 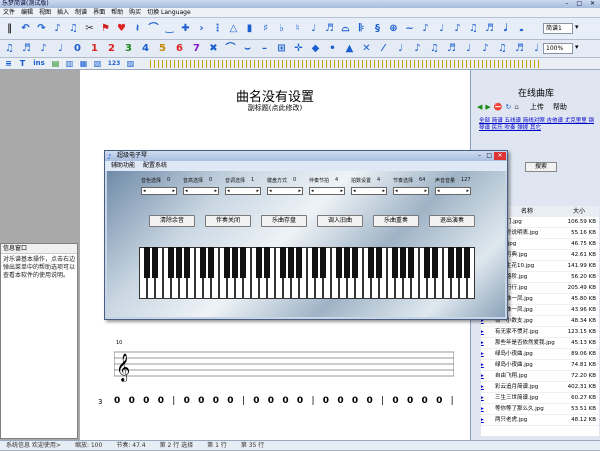 What do you see at coordinates (105, 28) in the screenshot?
I see `flag-icon: ⚑` at bounding box center [105, 28].